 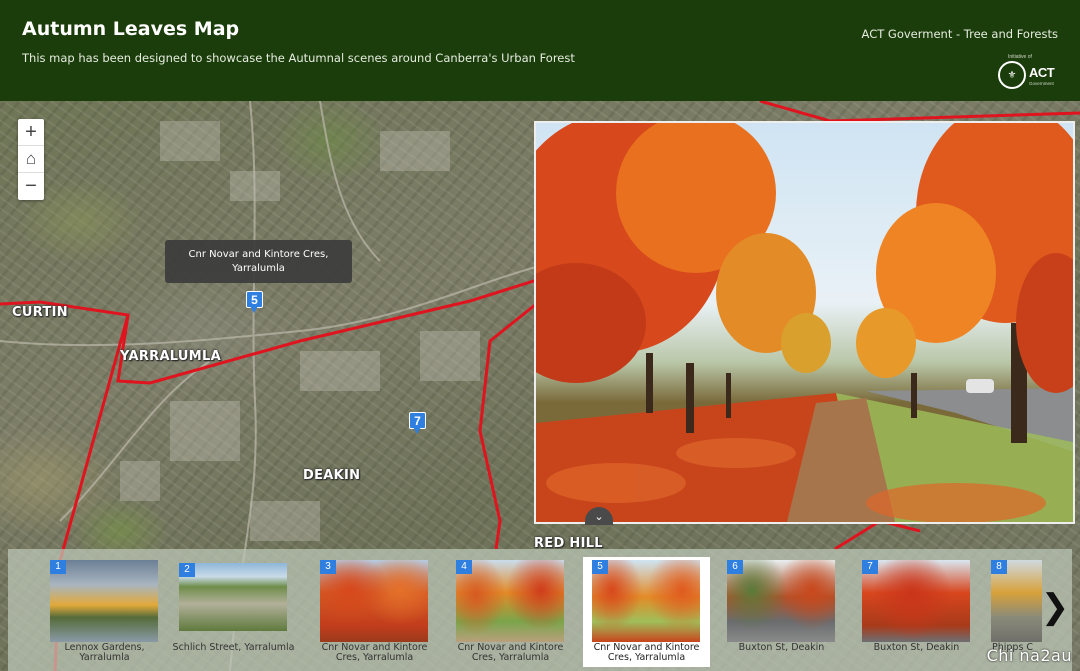 I want to click on chevron-down-icon: ⌄, so click(x=599, y=517).